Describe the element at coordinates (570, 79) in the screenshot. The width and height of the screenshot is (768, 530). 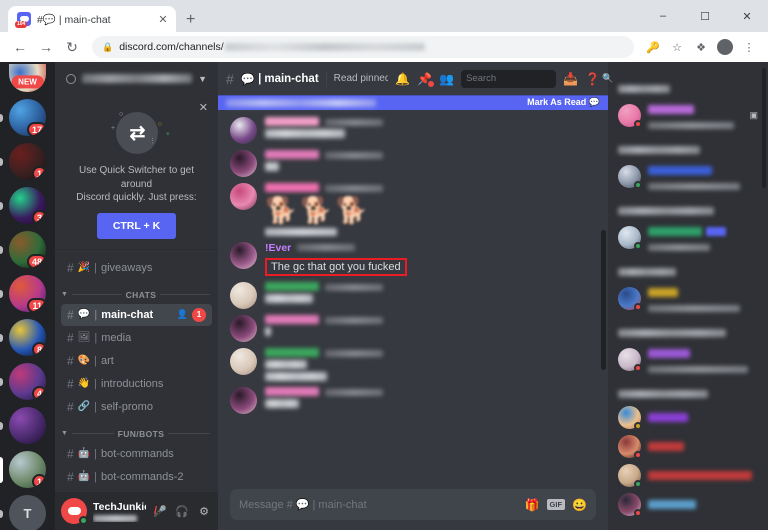
I see `inbox-icon: 📥` at that location.